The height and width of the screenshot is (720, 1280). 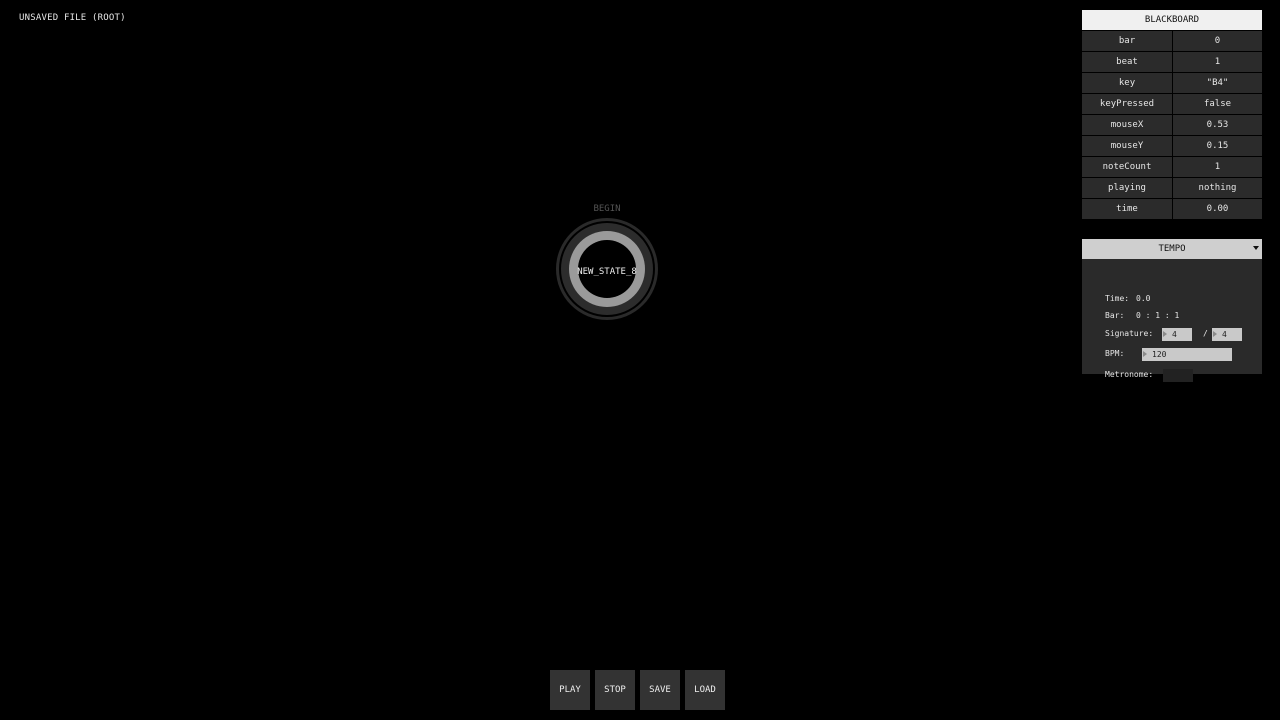 I want to click on state-machine-canvas: BEGIN NEW_STATE_8, so click(x=608, y=264).